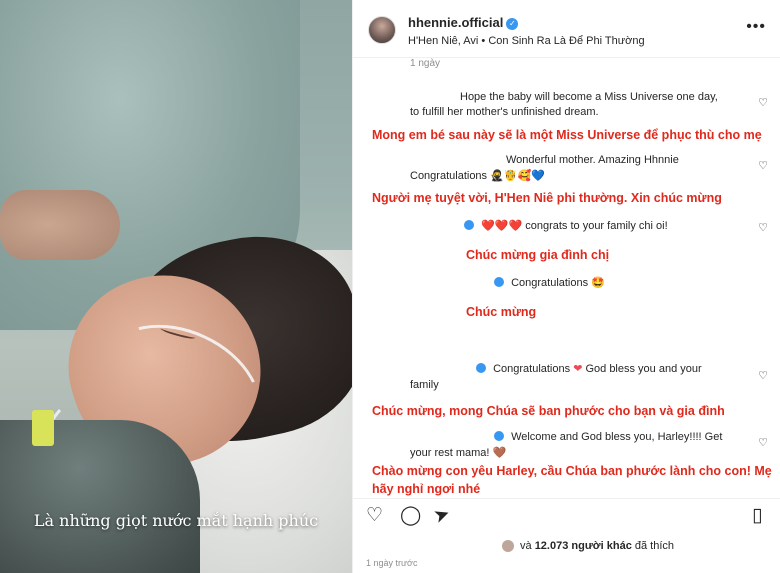 This screenshot has width=780, height=573. I want to click on emoji: 🤩, so click(598, 283).